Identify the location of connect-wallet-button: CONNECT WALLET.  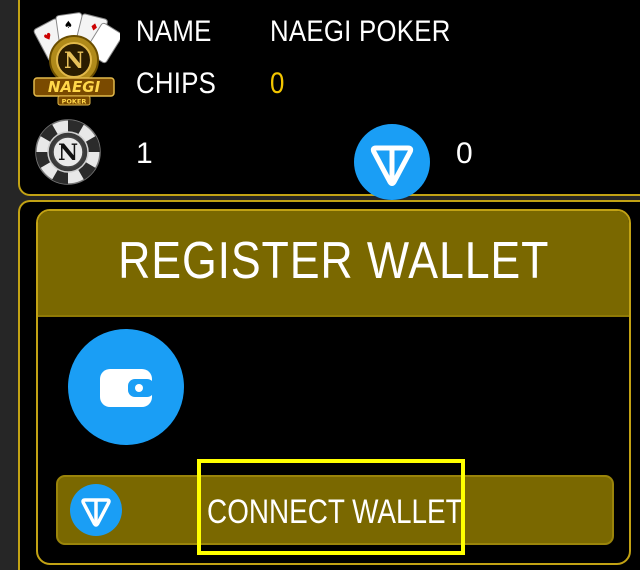
(335, 510).